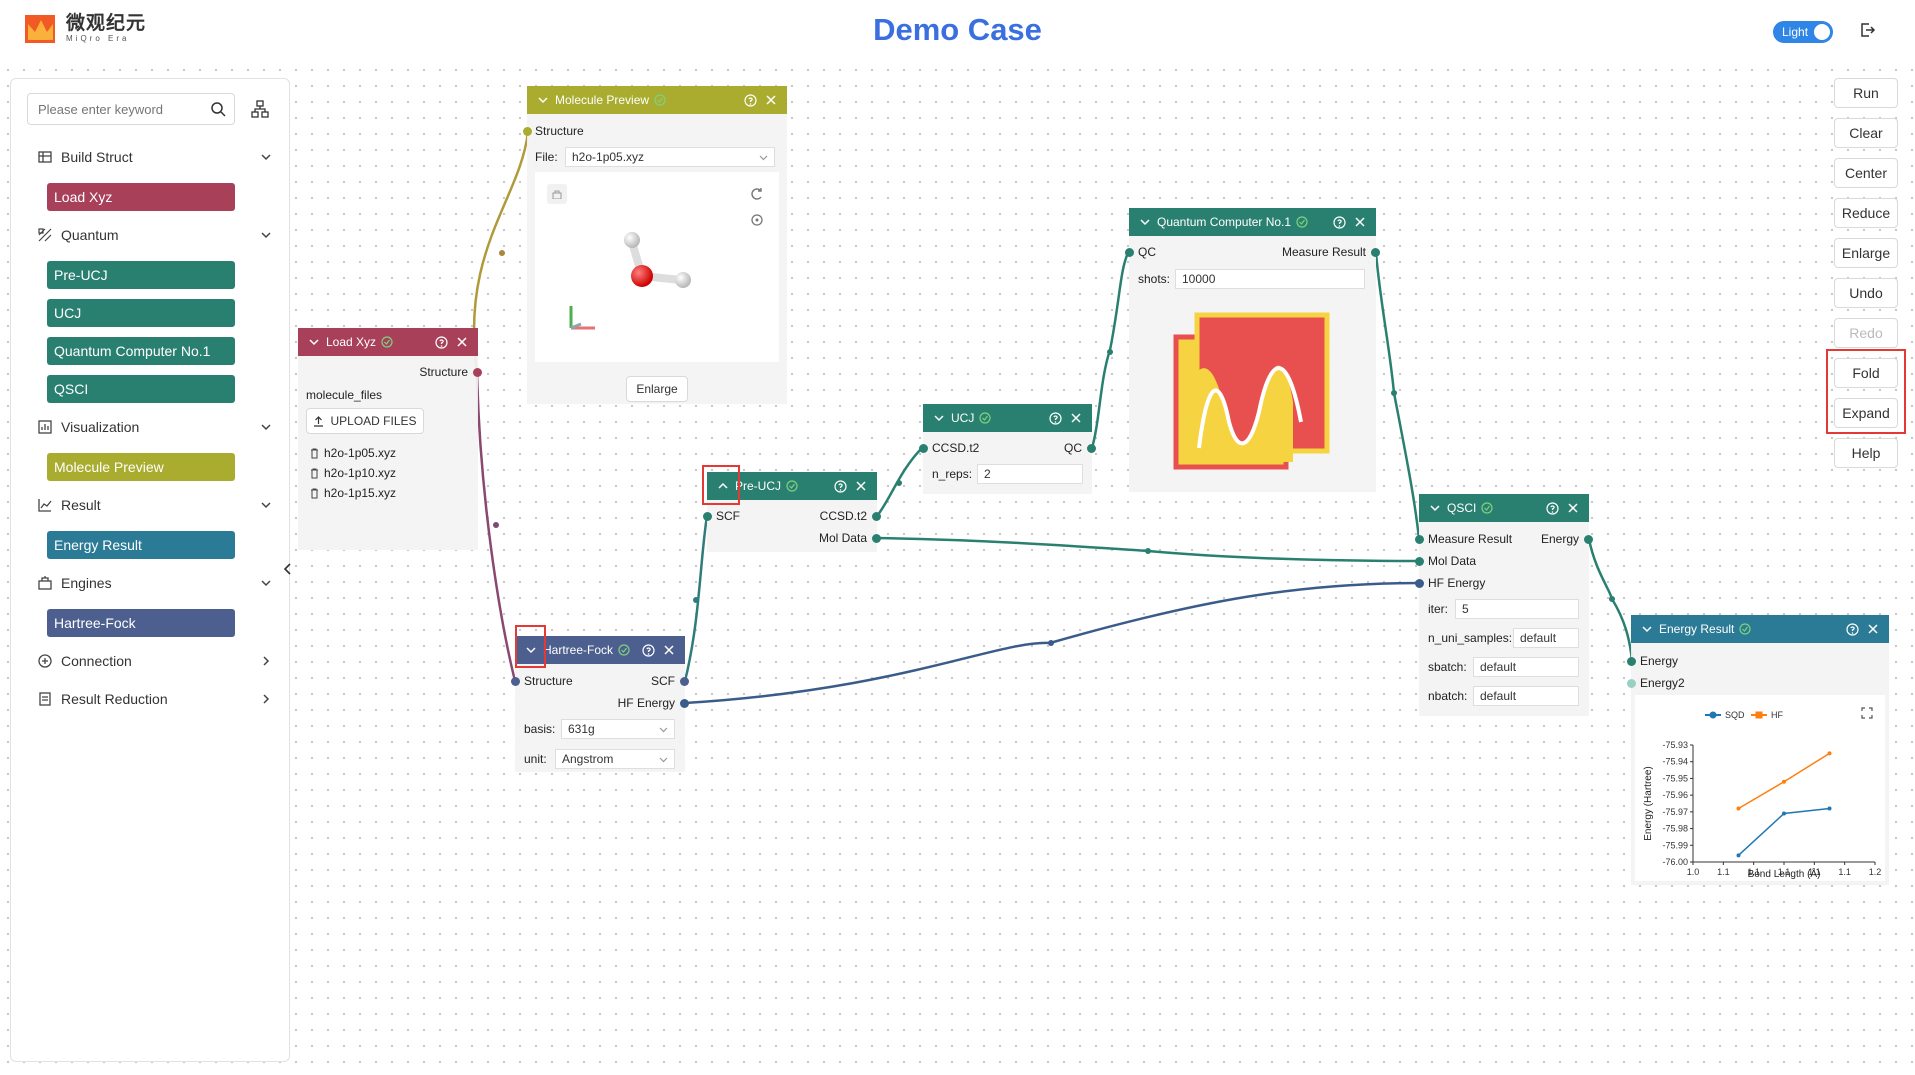  What do you see at coordinates (1517, 609) in the screenshot?
I see `iter-input: 5` at bounding box center [1517, 609].